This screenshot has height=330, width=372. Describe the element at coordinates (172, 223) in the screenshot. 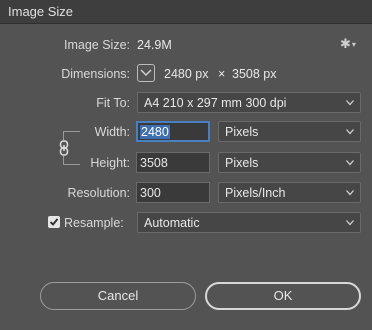

I see `resample-method-value: Automatic` at that location.